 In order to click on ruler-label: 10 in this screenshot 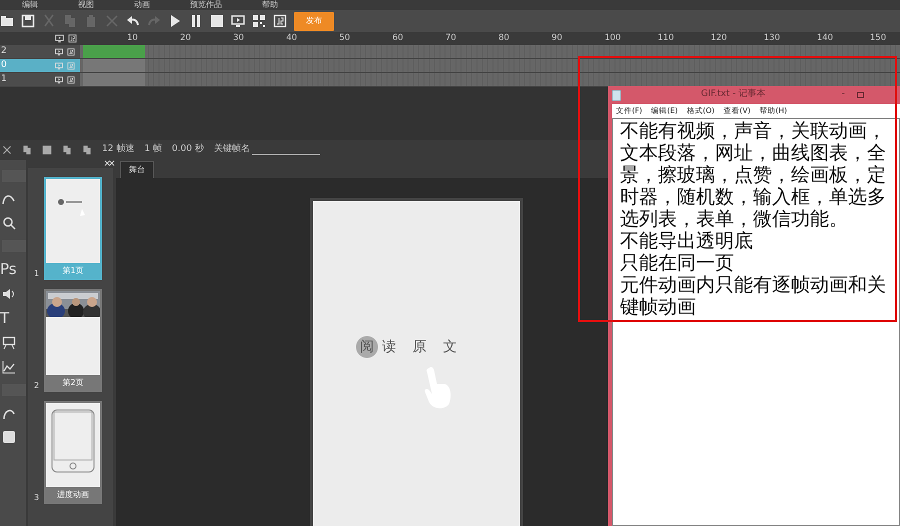, I will do `click(133, 38)`.